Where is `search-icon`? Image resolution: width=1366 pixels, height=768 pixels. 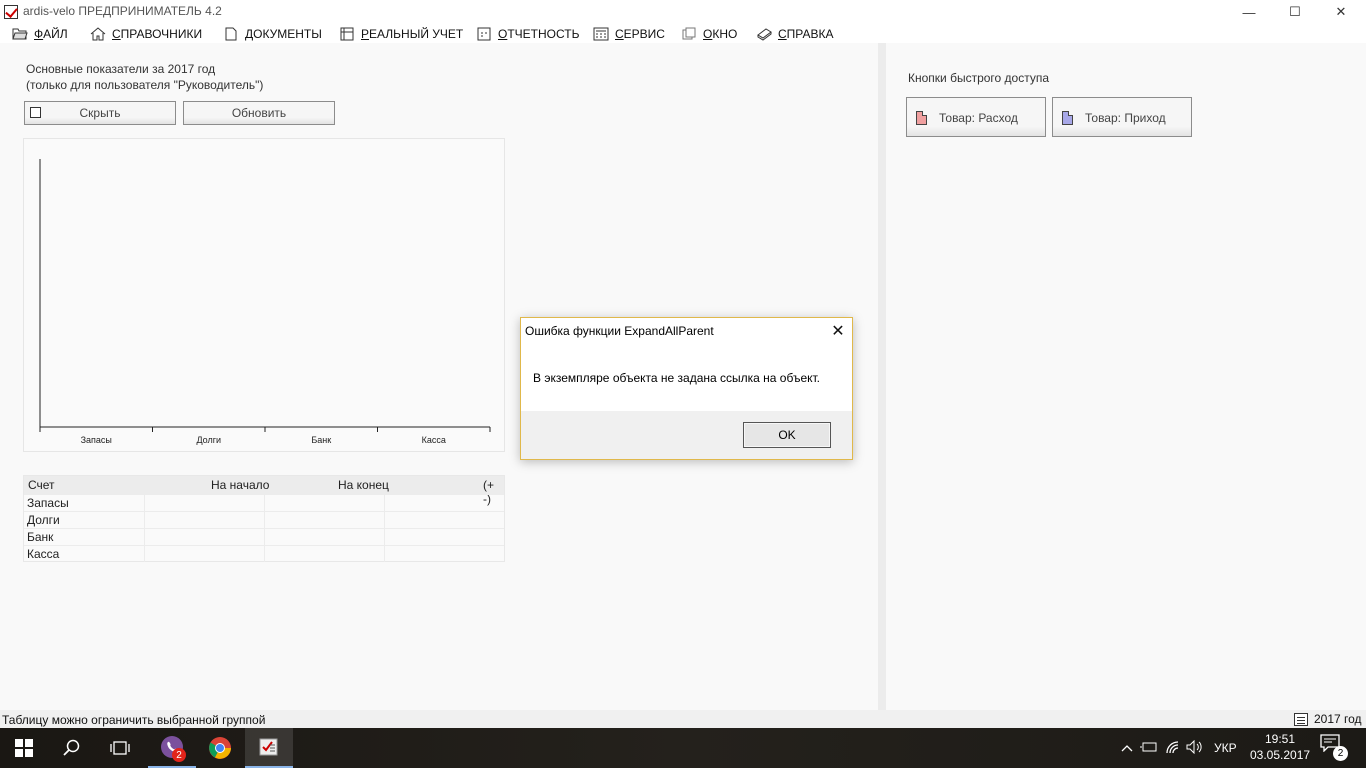 search-icon is located at coordinates (71, 747).